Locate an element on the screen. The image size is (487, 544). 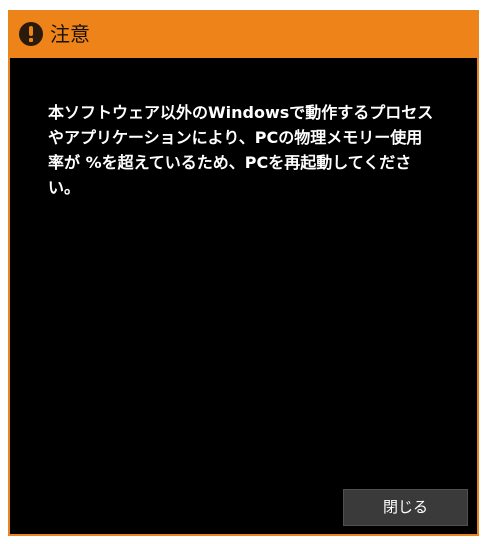
warning-icon is located at coordinates (31, 34).